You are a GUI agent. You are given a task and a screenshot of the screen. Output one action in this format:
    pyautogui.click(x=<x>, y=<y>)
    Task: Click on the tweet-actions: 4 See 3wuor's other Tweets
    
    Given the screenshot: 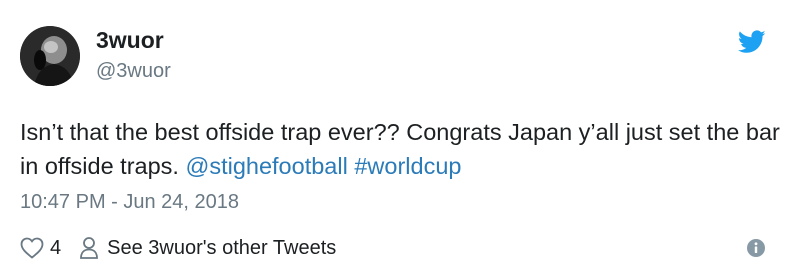 What is the action you would take?
    pyautogui.click(x=178, y=248)
    